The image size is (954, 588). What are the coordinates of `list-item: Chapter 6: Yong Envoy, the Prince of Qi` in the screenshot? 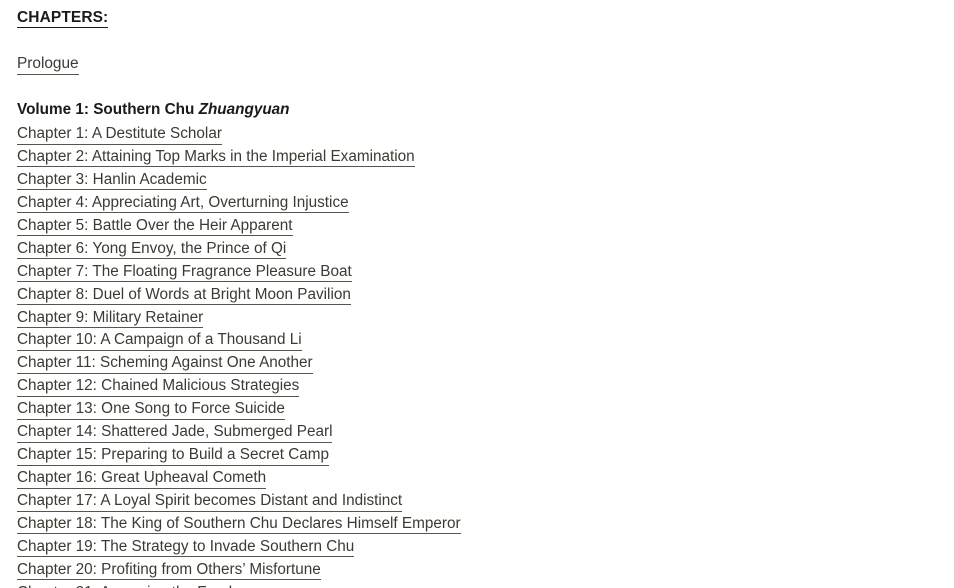 It's located at (239, 249).